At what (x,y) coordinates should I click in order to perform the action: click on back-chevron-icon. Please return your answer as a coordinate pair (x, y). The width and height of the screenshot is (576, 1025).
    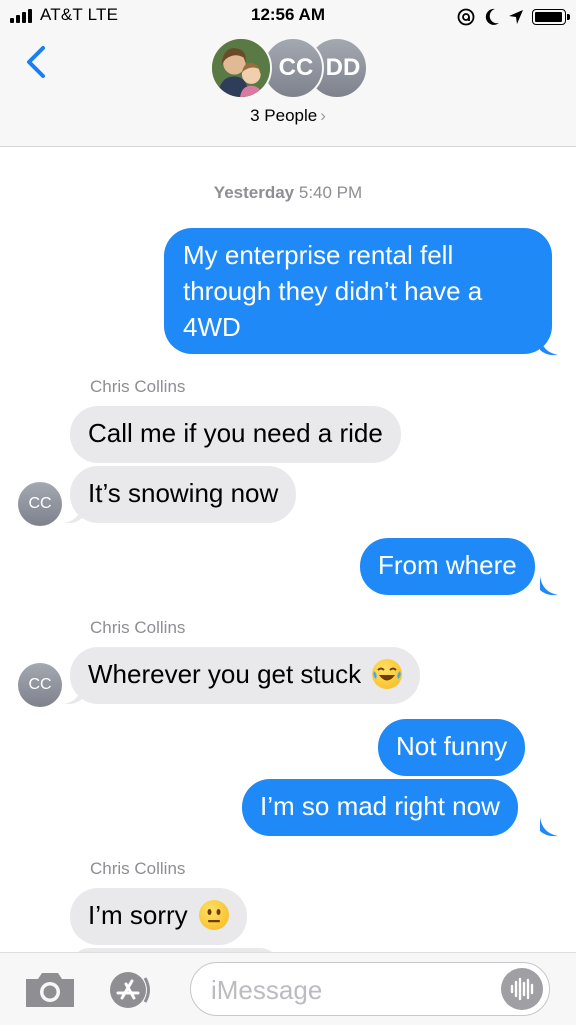
    Looking at the image, I should click on (38, 62).